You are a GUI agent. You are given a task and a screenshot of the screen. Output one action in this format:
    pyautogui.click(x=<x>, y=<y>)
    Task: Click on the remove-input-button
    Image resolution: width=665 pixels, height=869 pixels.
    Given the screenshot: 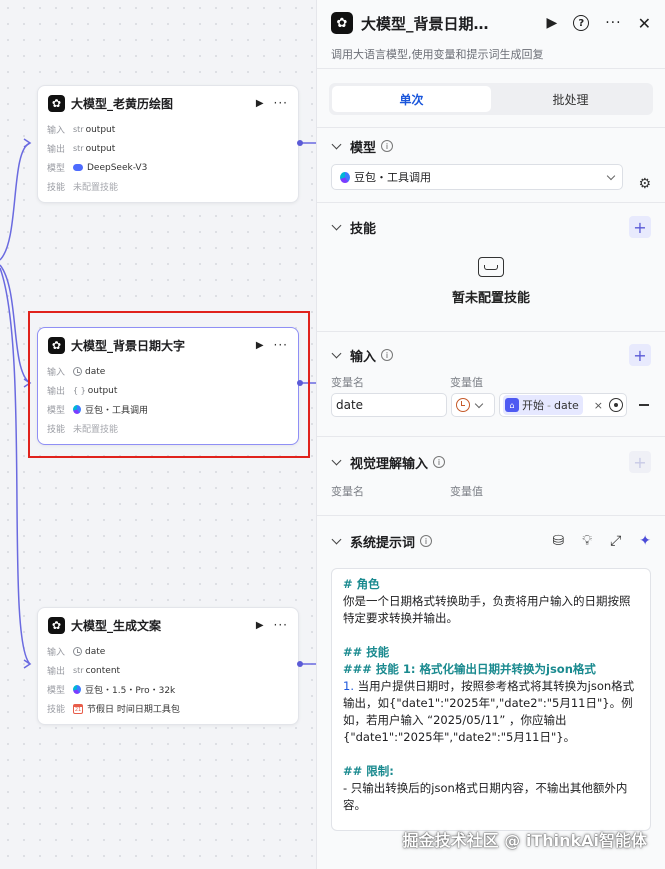 What is the action you would take?
    pyautogui.click(x=644, y=405)
    